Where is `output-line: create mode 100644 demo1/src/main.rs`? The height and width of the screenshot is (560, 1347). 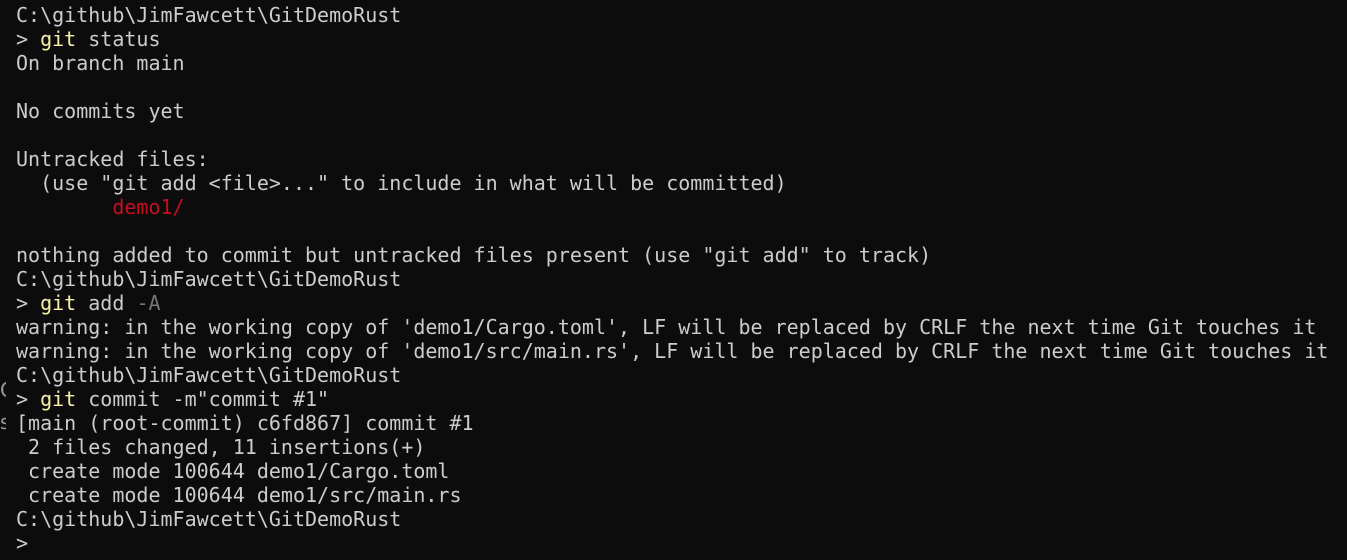
output-line: create mode 100644 demo1/src/main.rs is located at coordinates (239, 495).